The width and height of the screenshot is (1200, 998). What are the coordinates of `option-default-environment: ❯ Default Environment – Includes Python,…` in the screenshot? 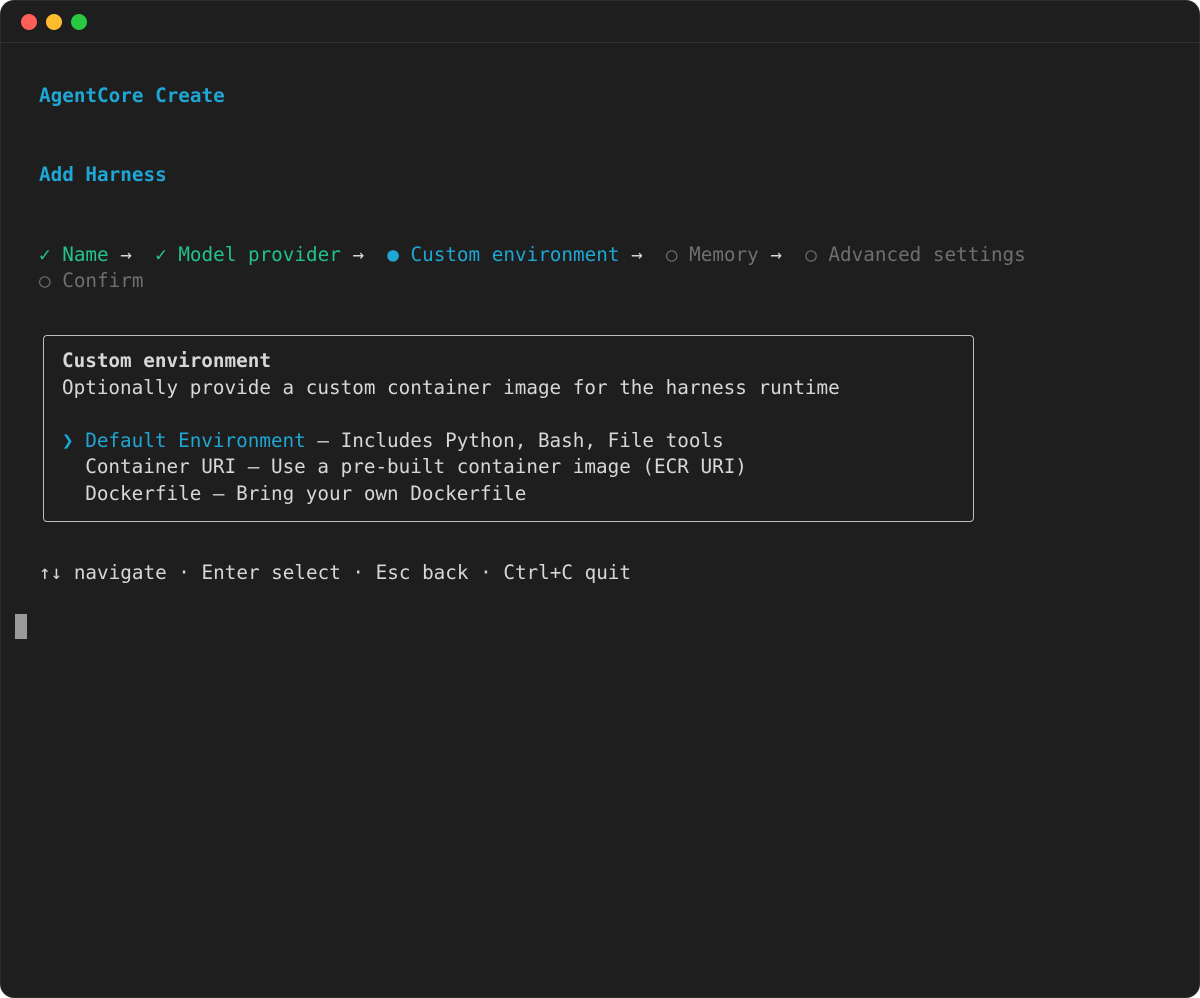 It's located at (393, 441).